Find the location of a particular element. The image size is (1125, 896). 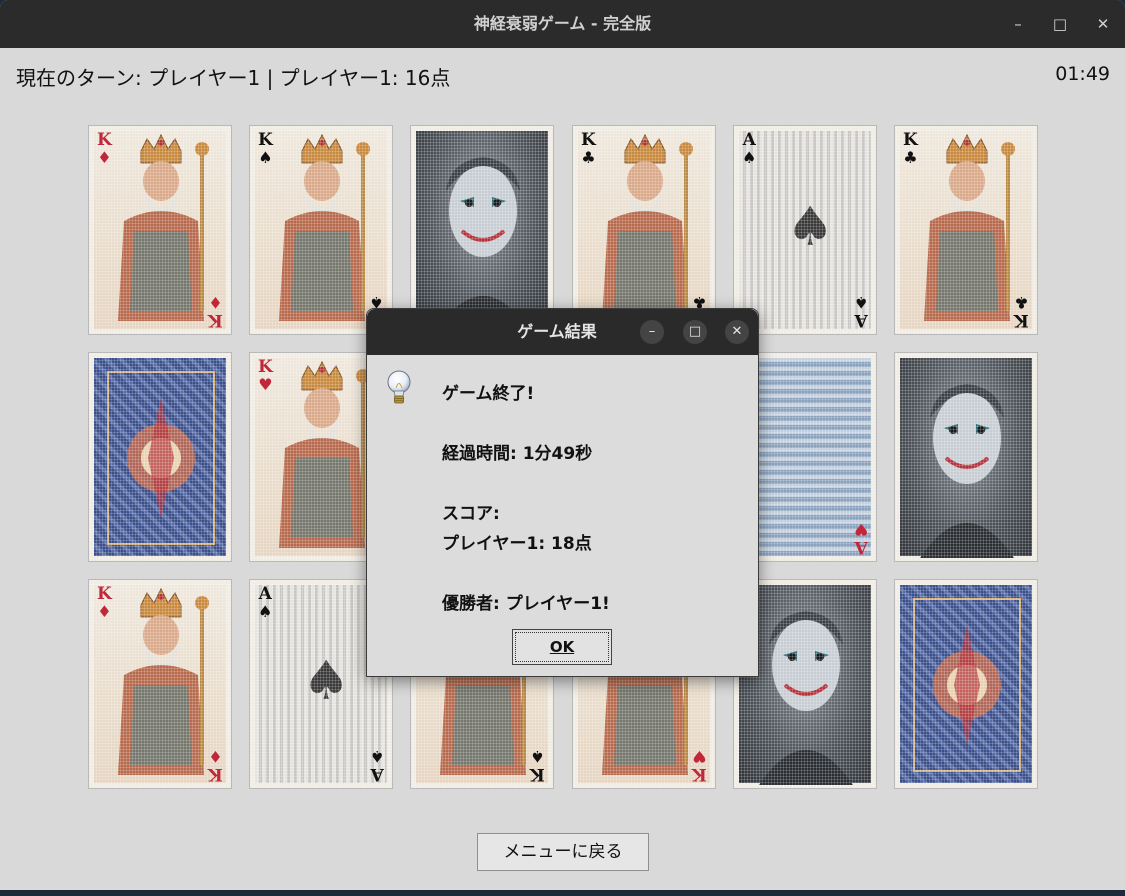

elapsed-time-text: 経過時間: 1分49秒 is located at coordinates (517, 454).